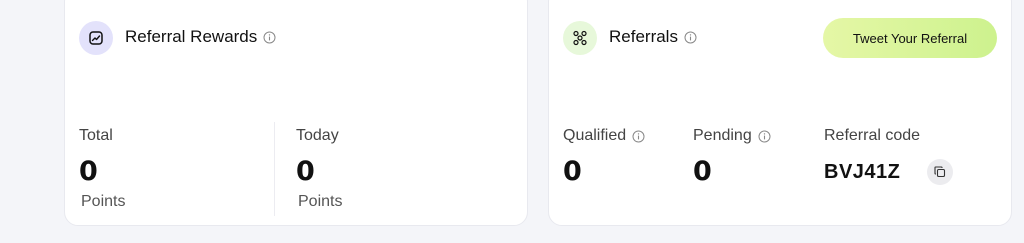 Image resolution: width=1024 pixels, height=243 pixels. Describe the element at coordinates (573, 171) in the screenshot. I see `qualified-value: 0` at that location.